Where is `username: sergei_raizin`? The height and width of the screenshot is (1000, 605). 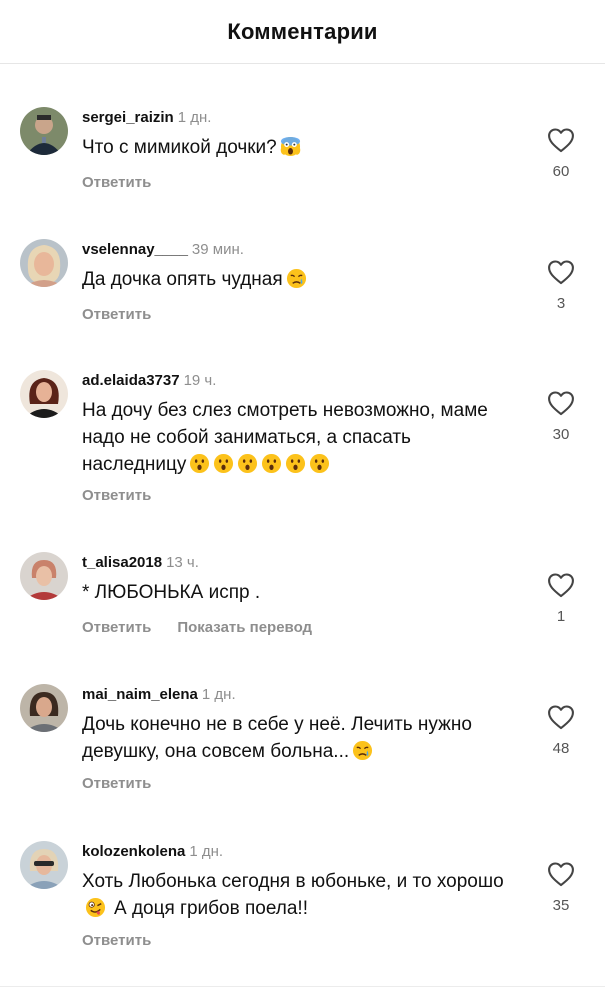
username: sergei_raizin is located at coordinates (128, 117).